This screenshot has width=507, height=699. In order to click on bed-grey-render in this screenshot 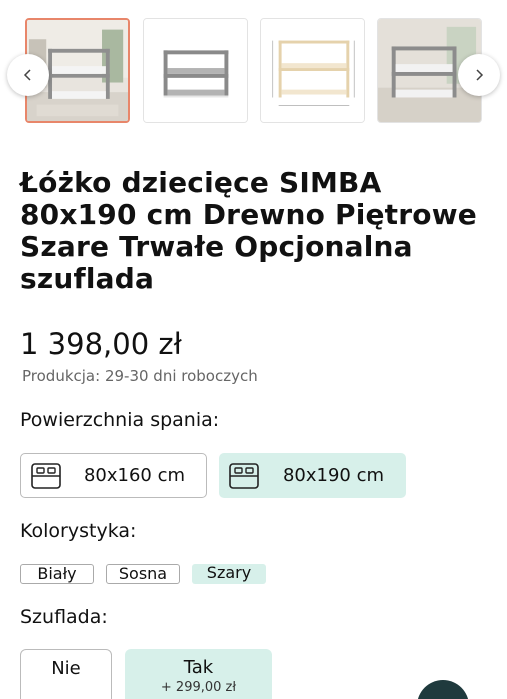, I will do `click(195, 70)`.